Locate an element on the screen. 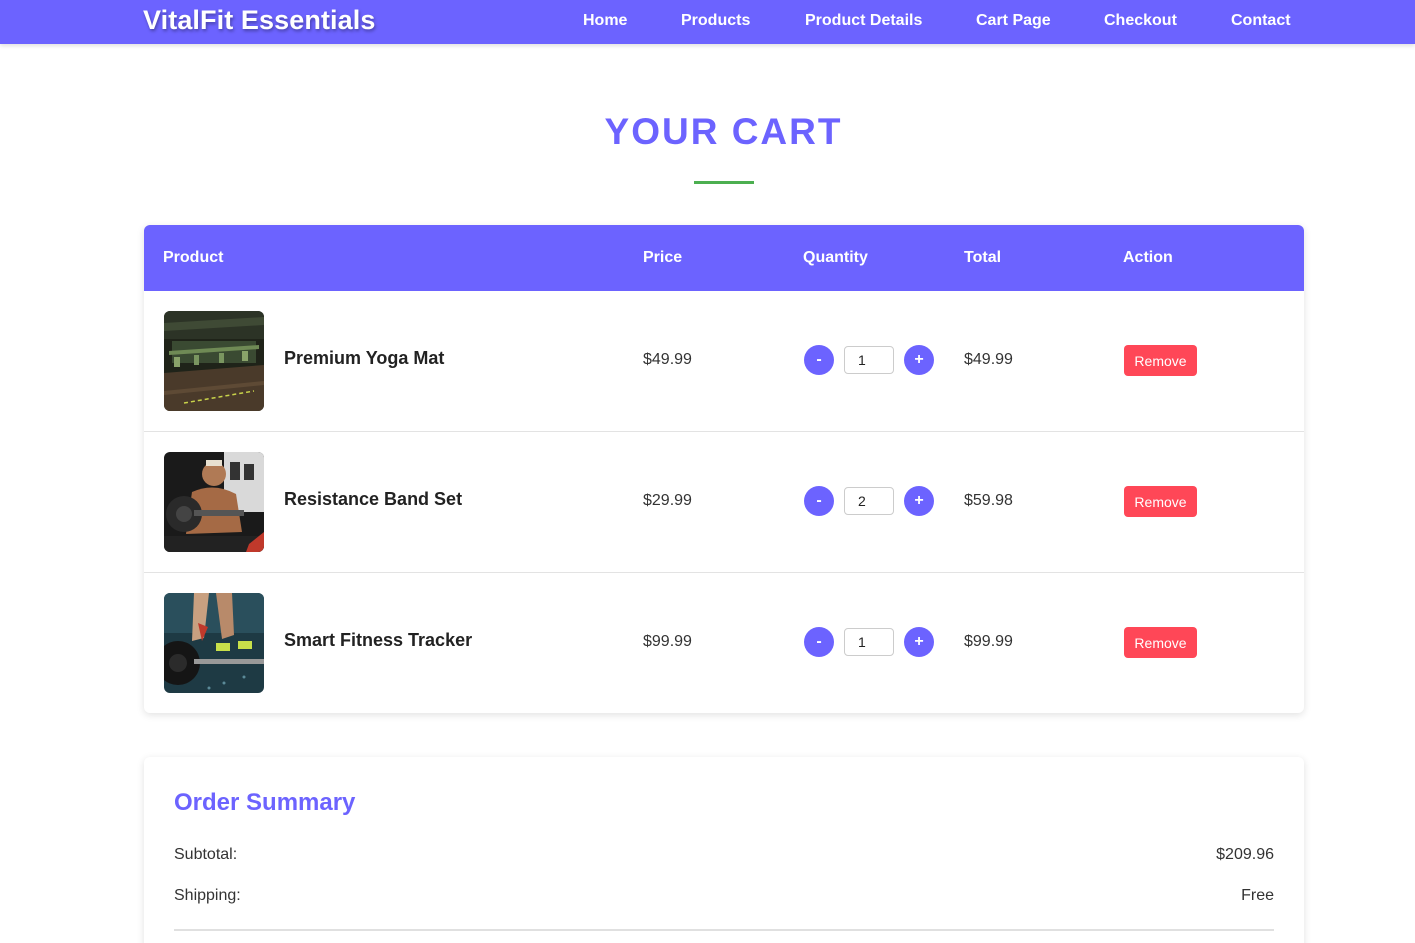  column-header-total: Total is located at coordinates (983, 257).